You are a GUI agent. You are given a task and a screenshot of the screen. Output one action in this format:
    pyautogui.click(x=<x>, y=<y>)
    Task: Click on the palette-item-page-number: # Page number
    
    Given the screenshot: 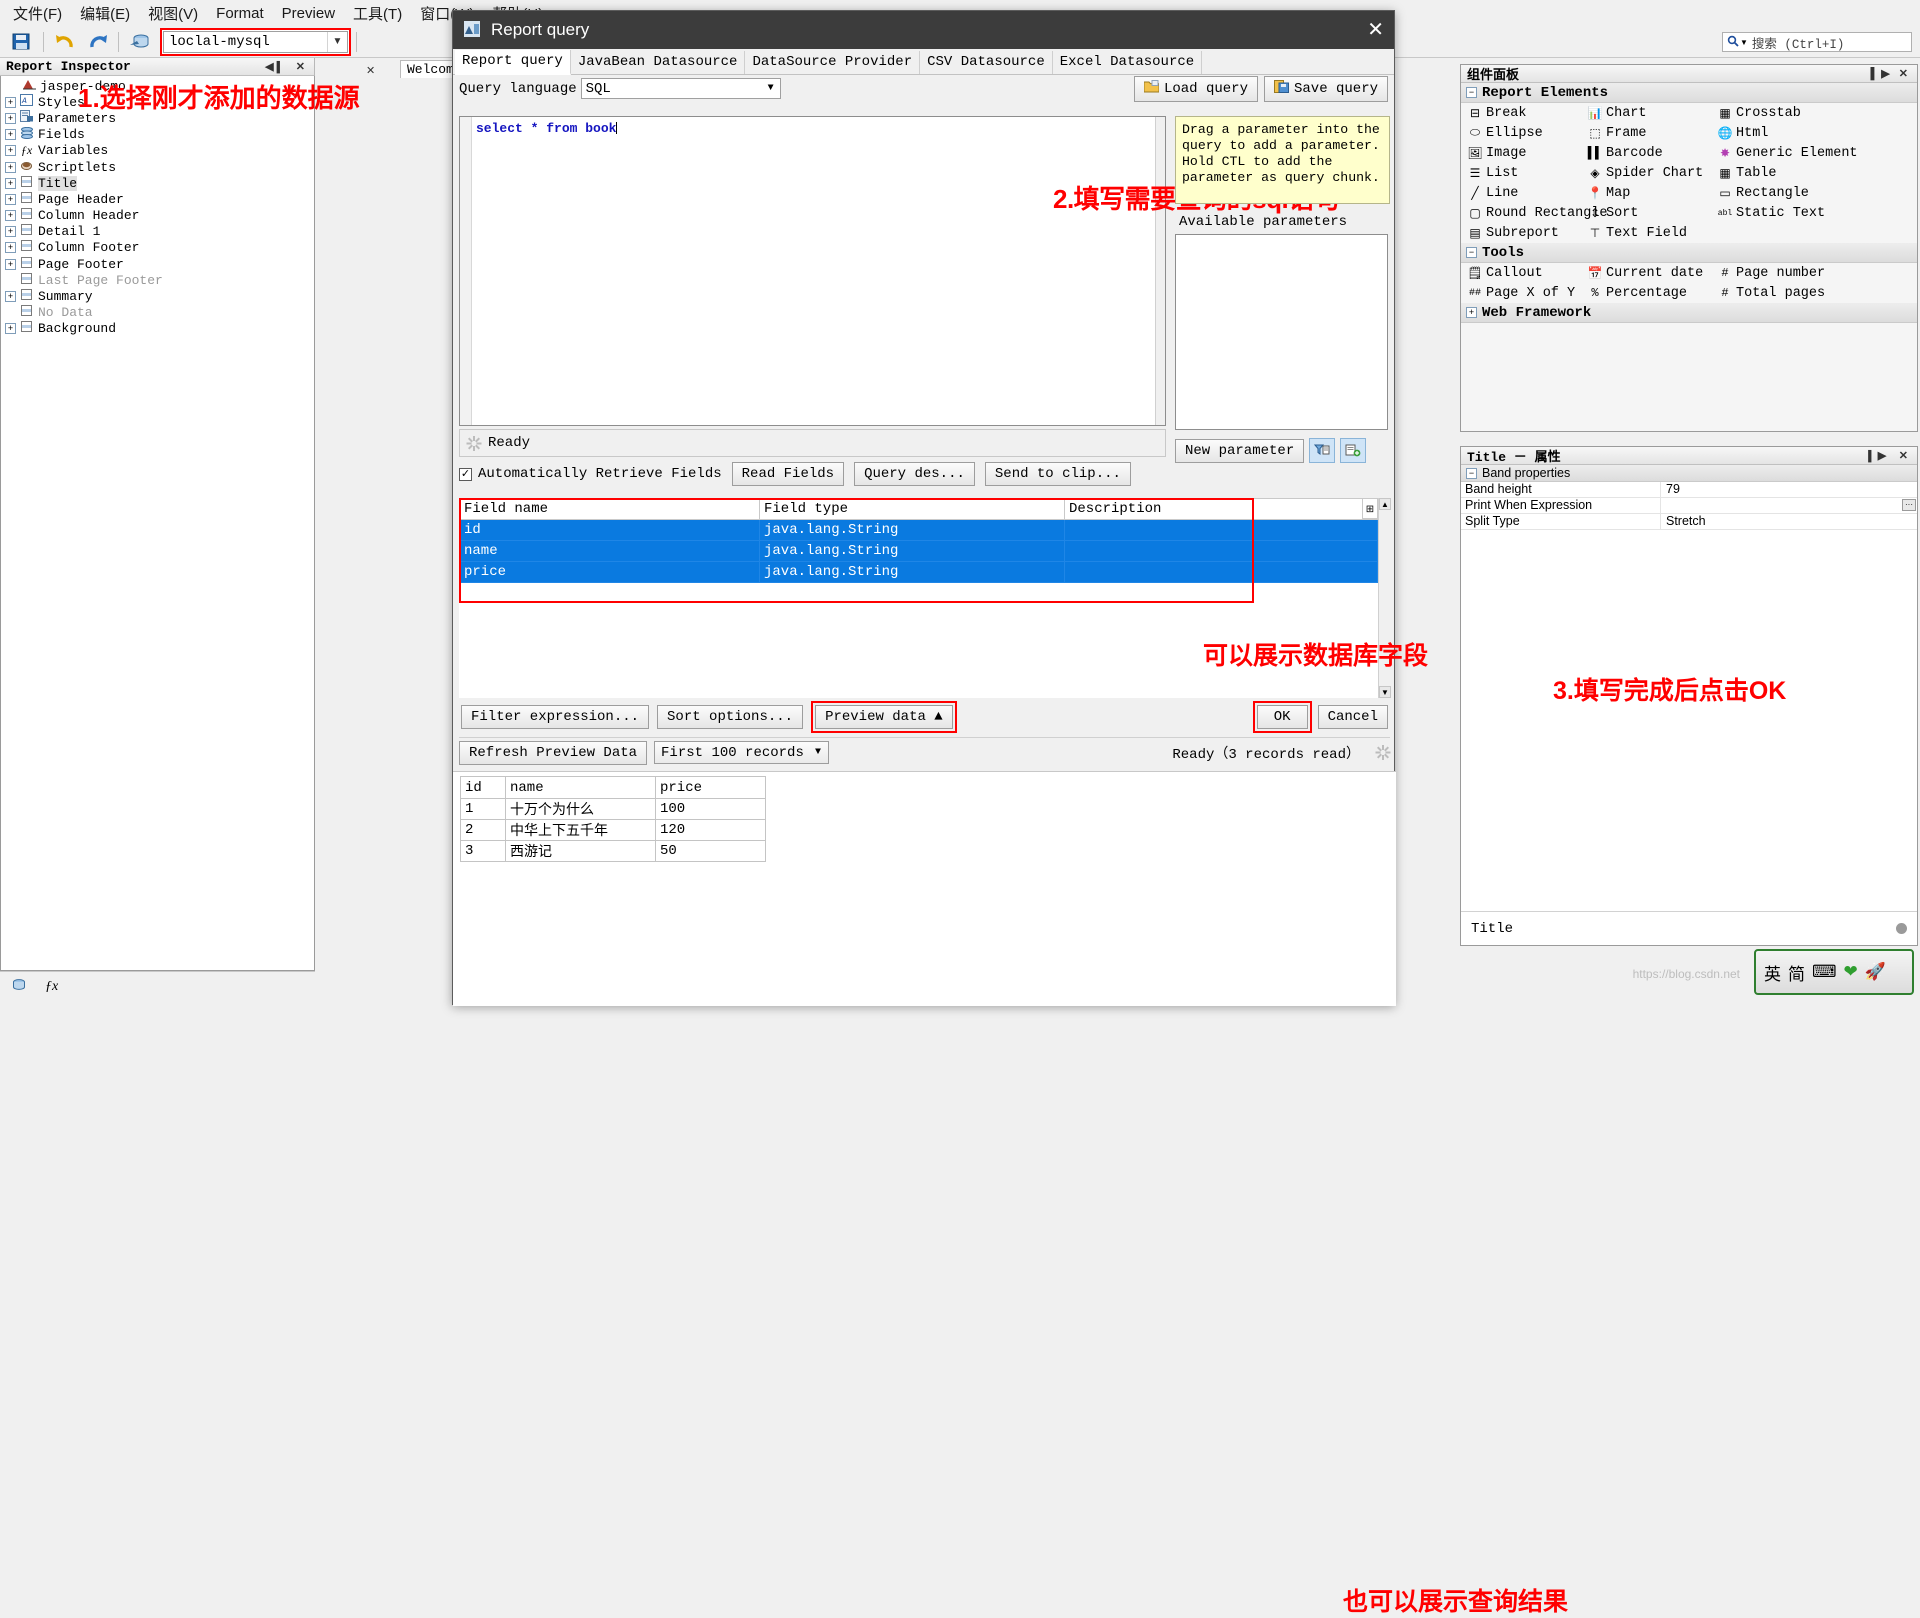 What is the action you would take?
    pyautogui.click(x=1814, y=273)
    